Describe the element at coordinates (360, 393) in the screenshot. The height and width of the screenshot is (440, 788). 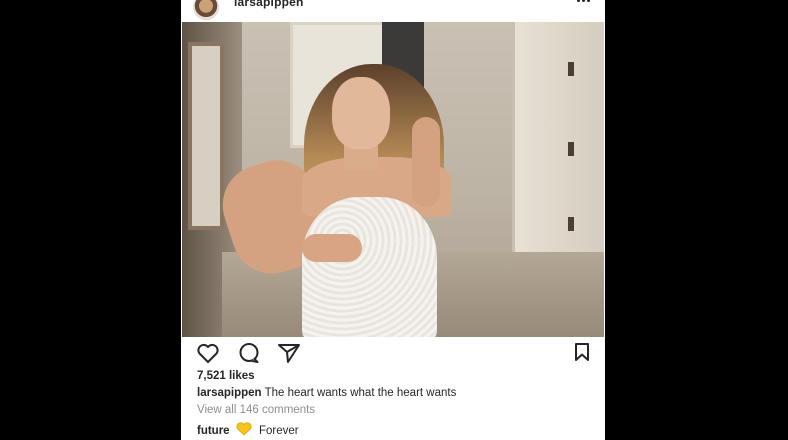
I see `caption-text: The heart wants what the heart wants` at that location.